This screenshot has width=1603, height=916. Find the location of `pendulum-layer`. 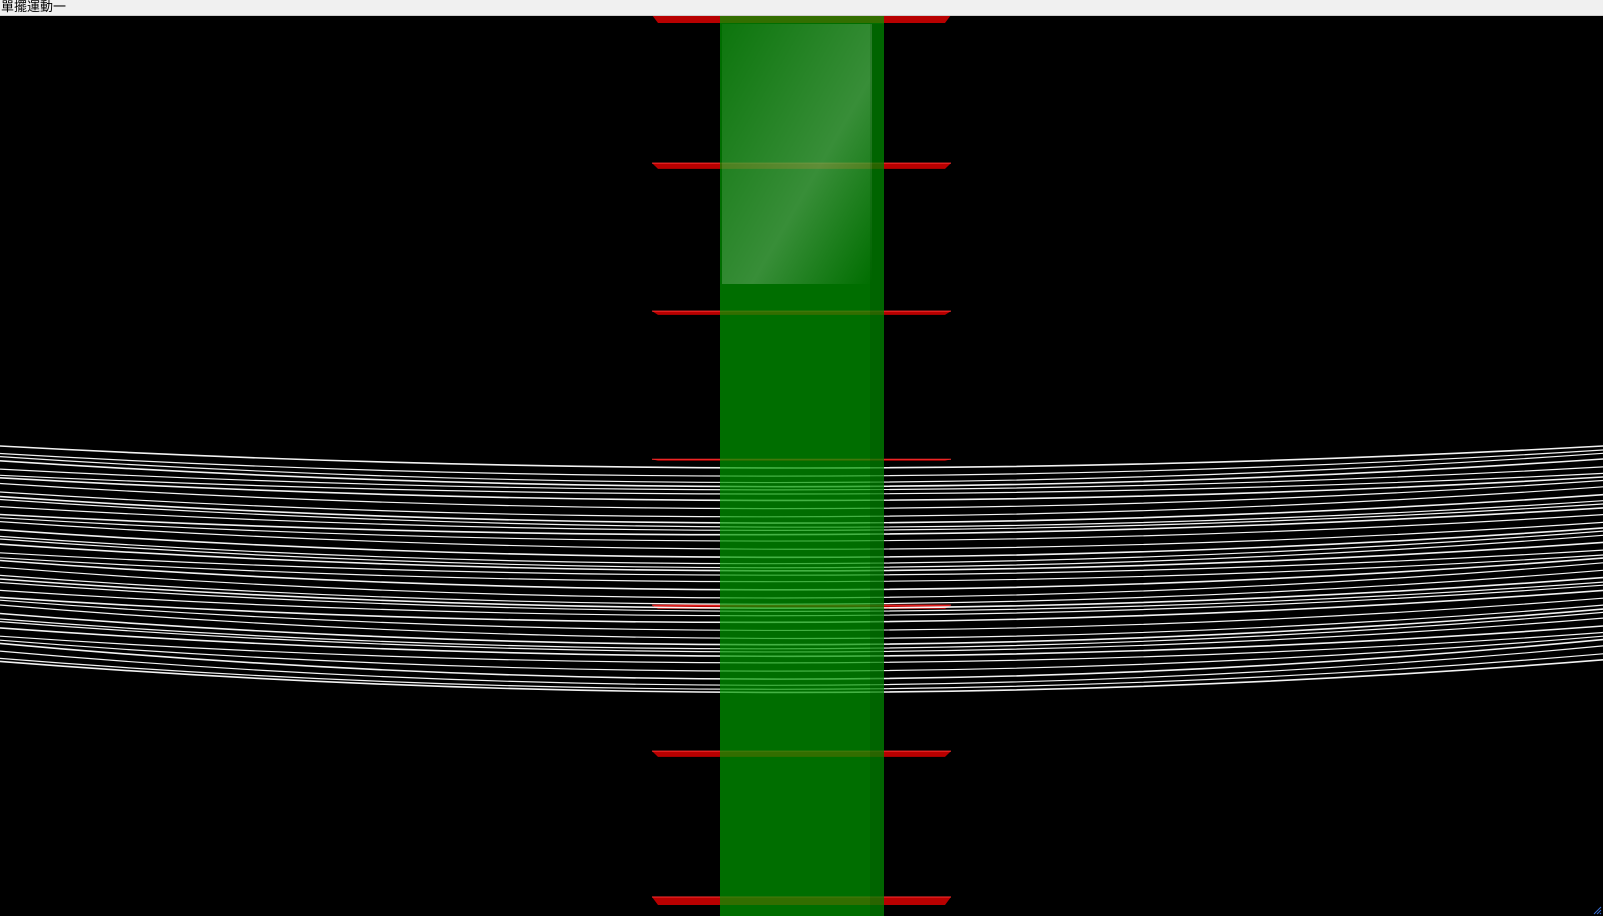

pendulum-layer is located at coordinates (802, 466).